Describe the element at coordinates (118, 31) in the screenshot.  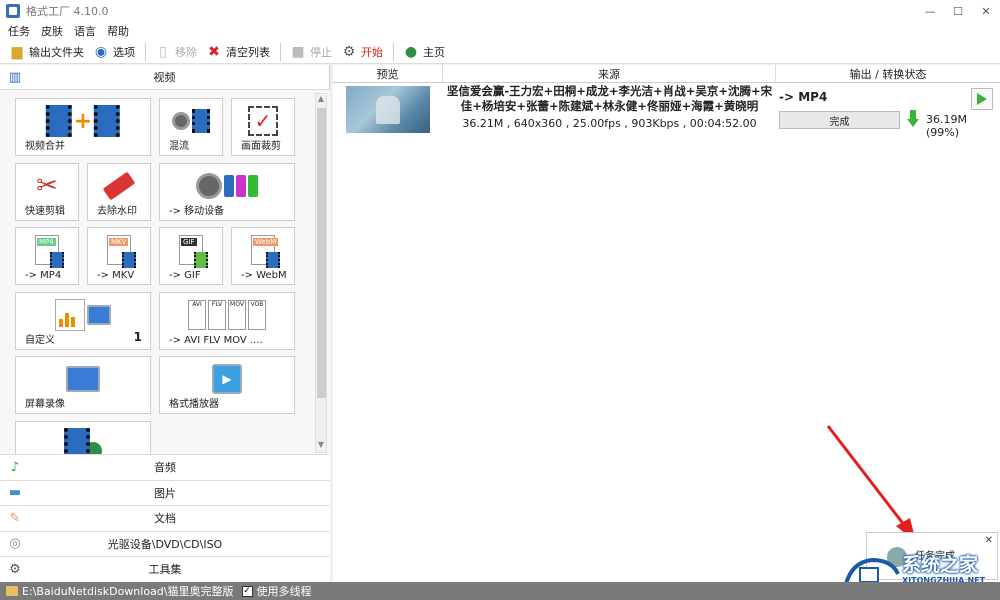
I see `menu-help: 帮助` at that location.